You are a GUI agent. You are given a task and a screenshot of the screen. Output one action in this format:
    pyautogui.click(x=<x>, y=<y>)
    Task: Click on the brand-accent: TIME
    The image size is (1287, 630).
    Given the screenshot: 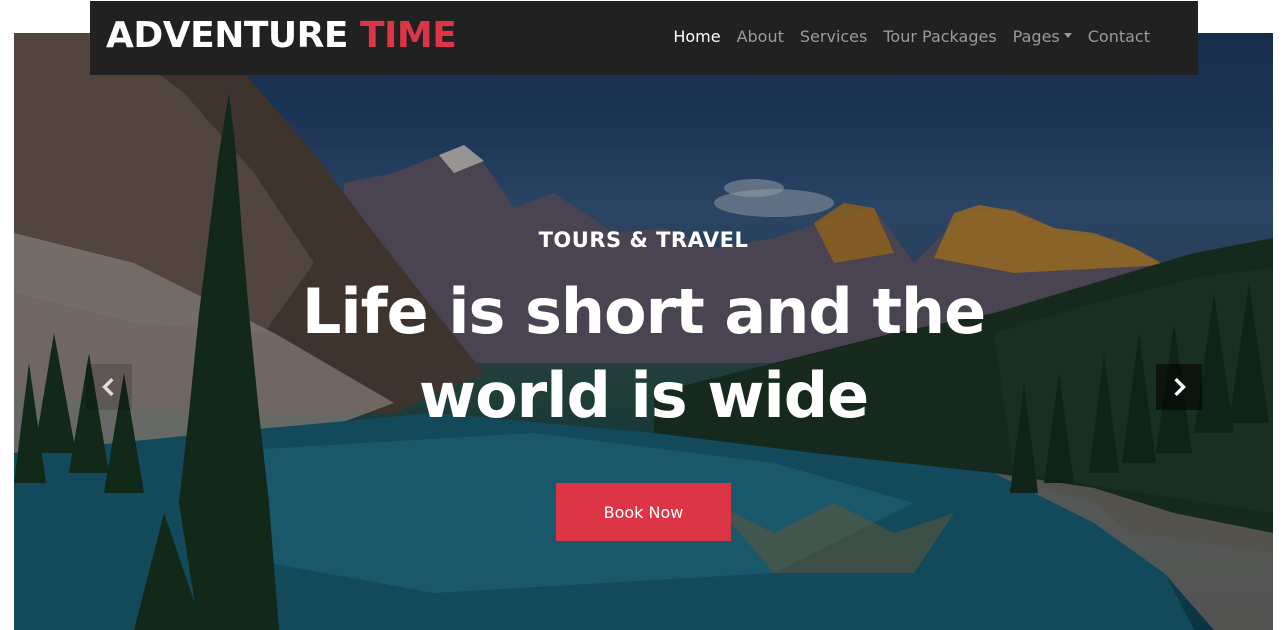 What is the action you would take?
    pyautogui.click(x=408, y=35)
    